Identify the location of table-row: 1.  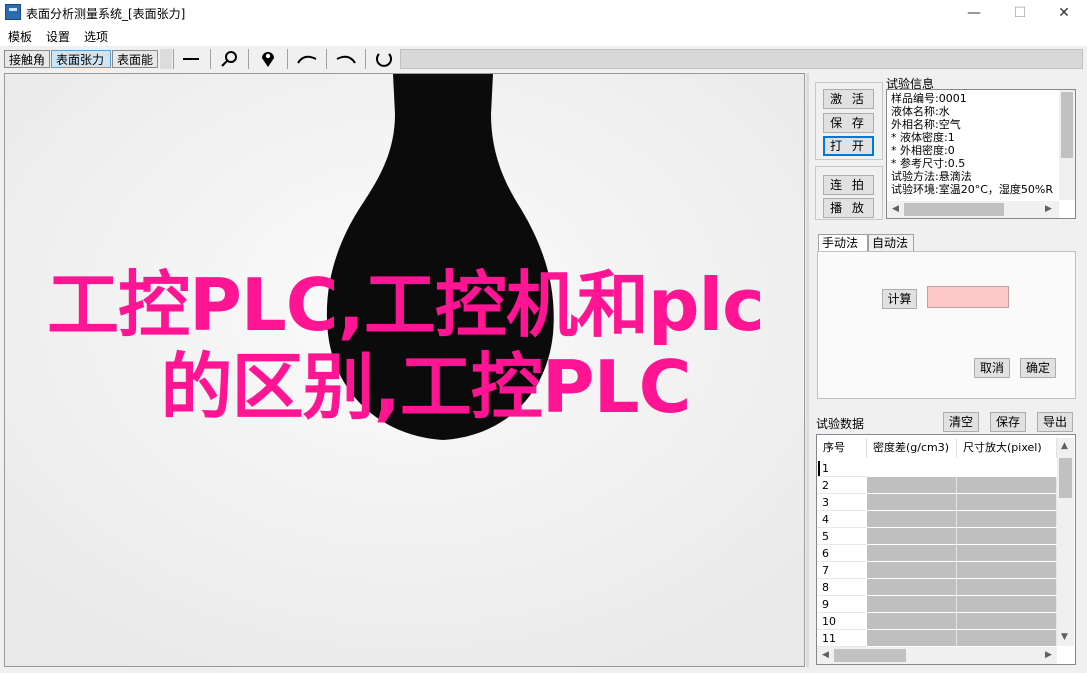
(937, 468).